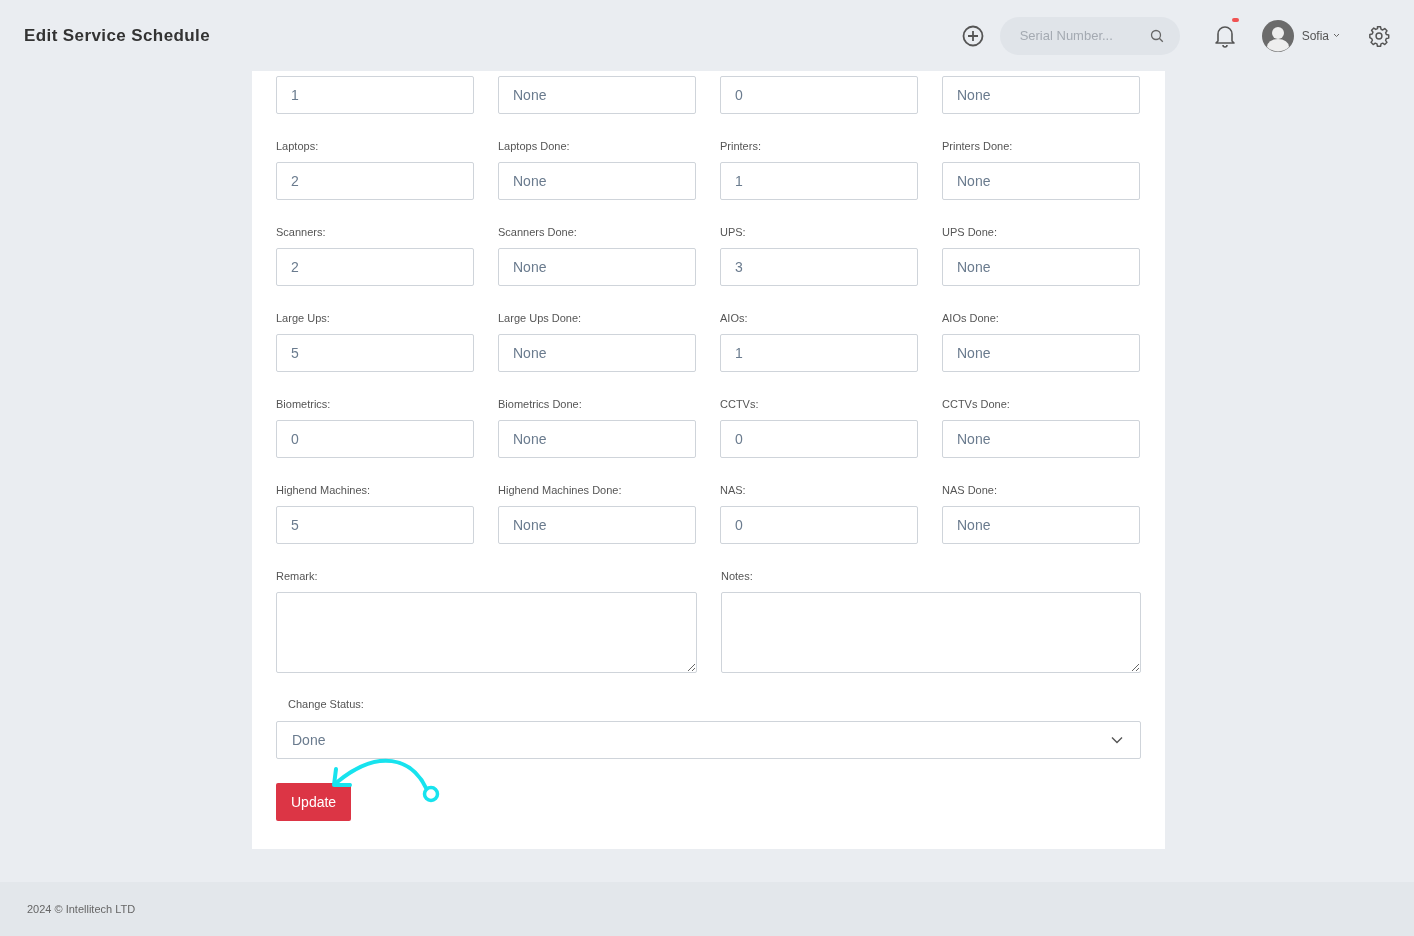 This screenshot has width=1414, height=936. What do you see at coordinates (733, 232) in the screenshot?
I see `field-label: UPS:` at bounding box center [733, 232].